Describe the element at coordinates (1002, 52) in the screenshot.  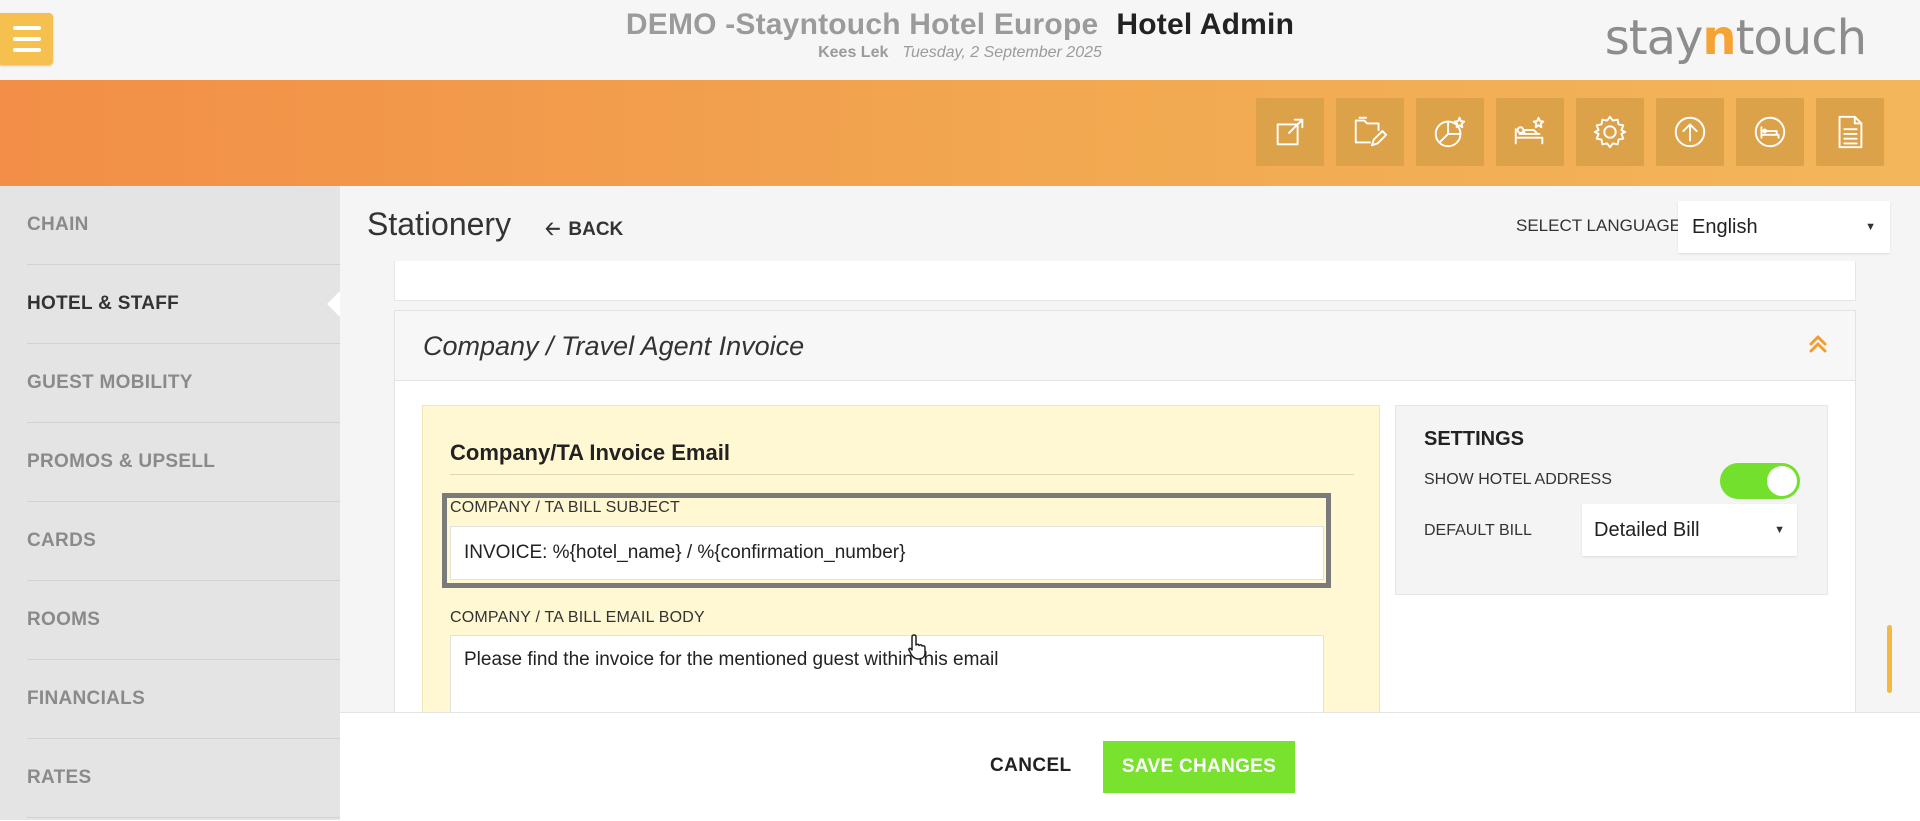
I see `current-date: Tuesday, 2 September 2025` at that location.